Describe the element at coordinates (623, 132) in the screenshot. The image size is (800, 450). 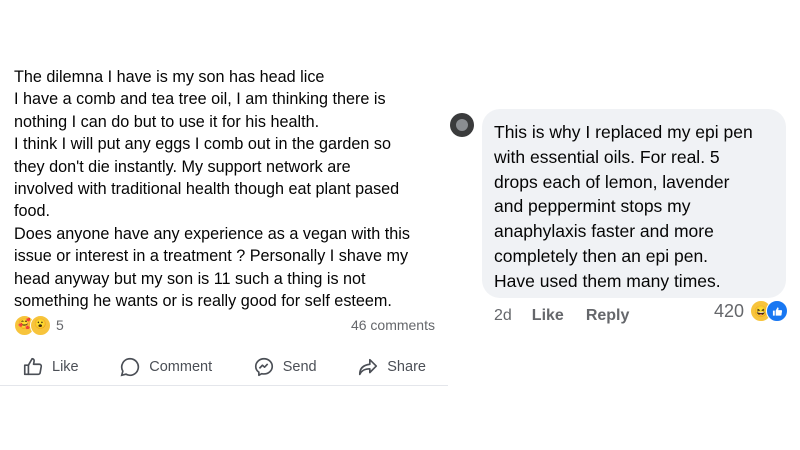
I see `comment-text-line: This is why I replaced my epi pen` at that location.